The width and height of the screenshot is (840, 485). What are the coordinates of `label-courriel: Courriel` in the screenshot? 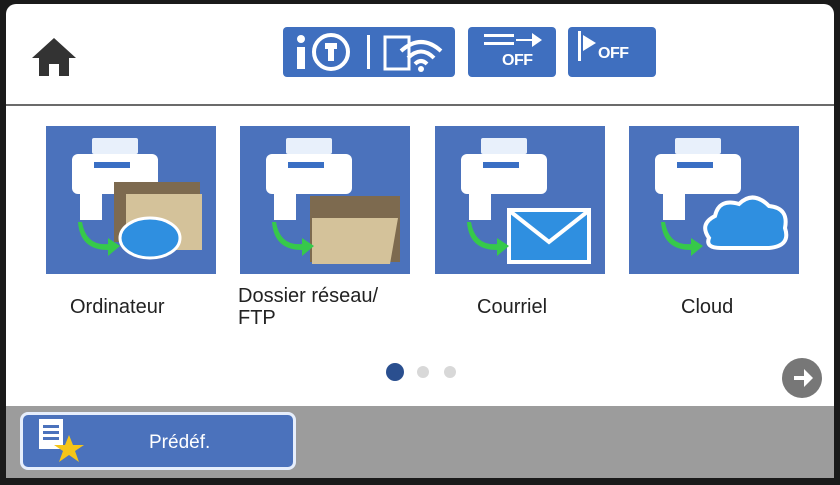 It's located at (512, 307).